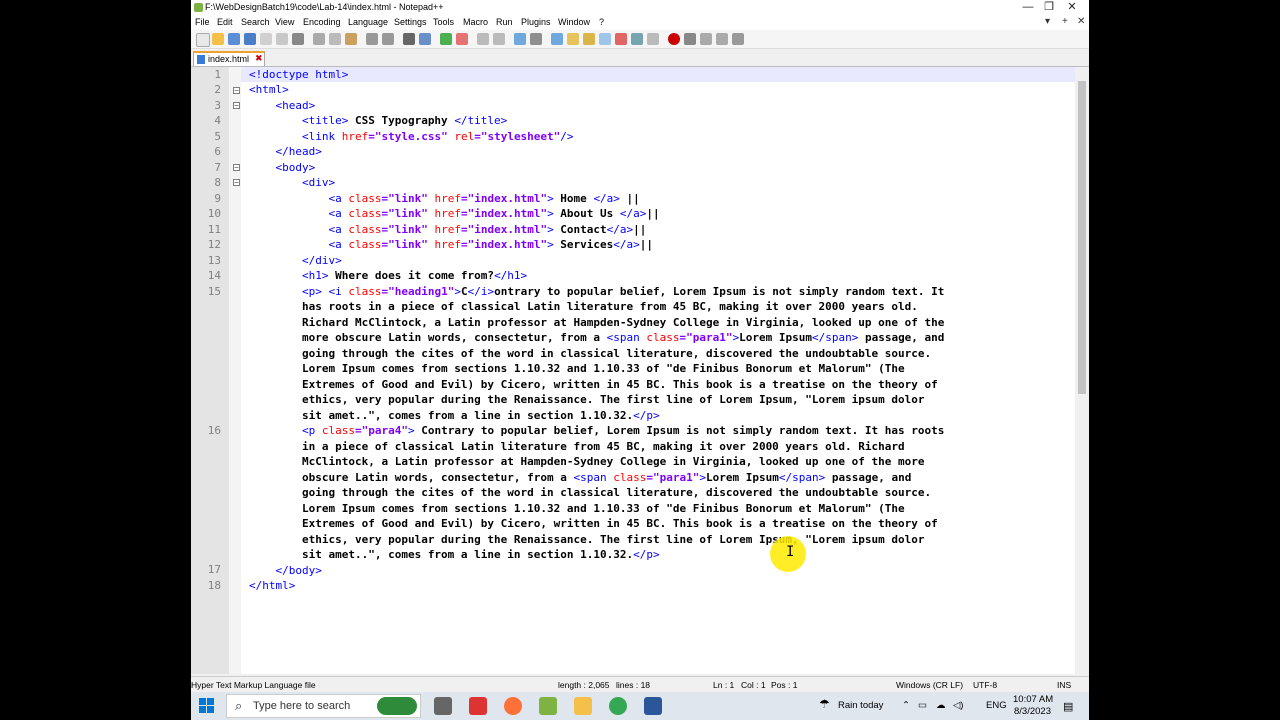 The height and width of the screenshot is (720, 1280). I want to click on close-icon: ✕, so click(1072, 7).